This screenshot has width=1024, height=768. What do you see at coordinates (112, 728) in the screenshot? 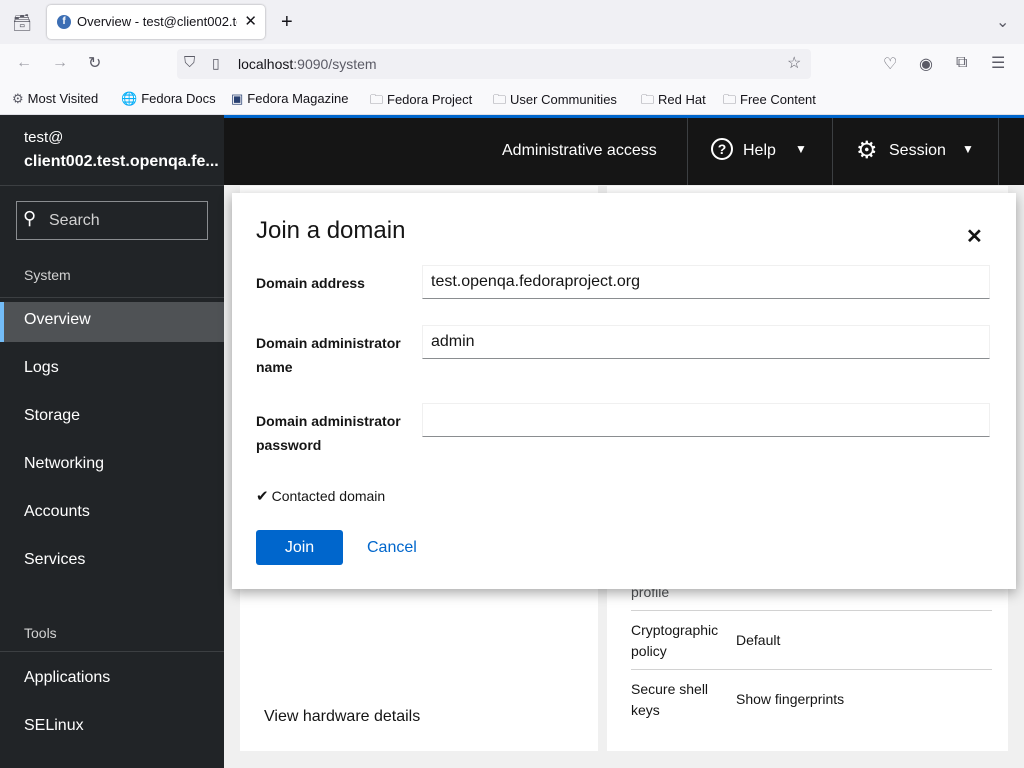
I see `sidebar-item-selinux: SELinux` at bounding box center [112, 728].